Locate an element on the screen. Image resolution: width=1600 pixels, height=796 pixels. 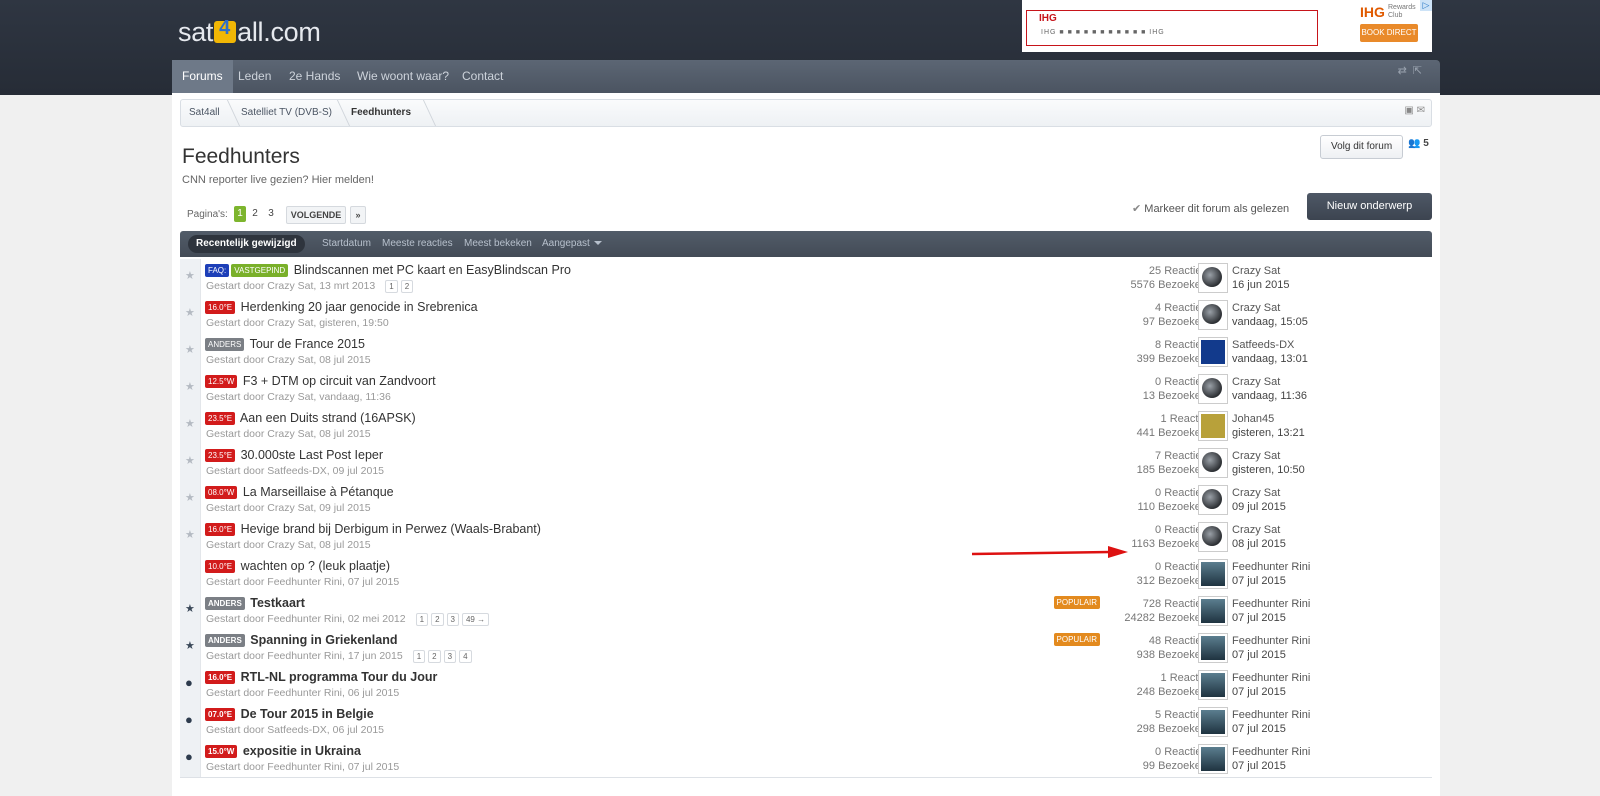
page-1: 1 is located at coordinates (240, 214).